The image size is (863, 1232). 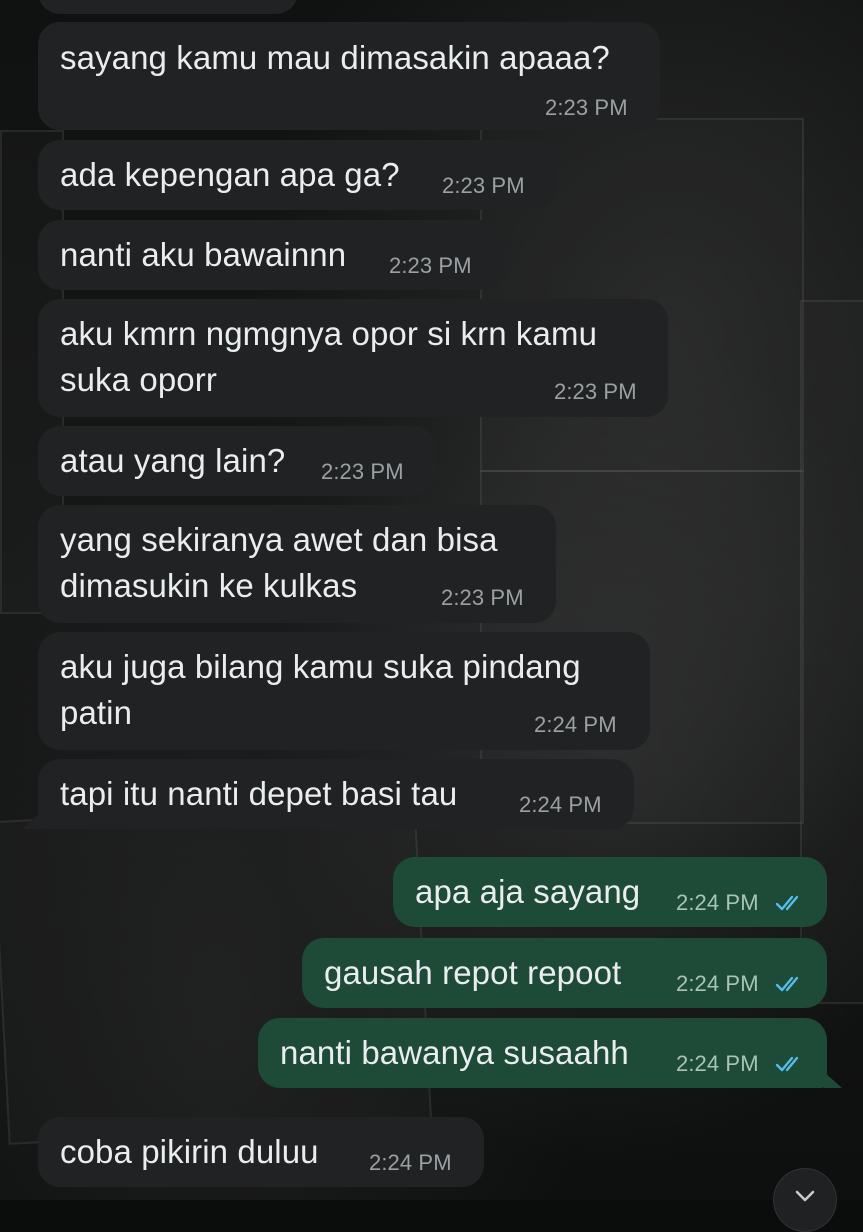 I want to click on message-text: nanti aku bawainnn, so click(x=203, y=254).